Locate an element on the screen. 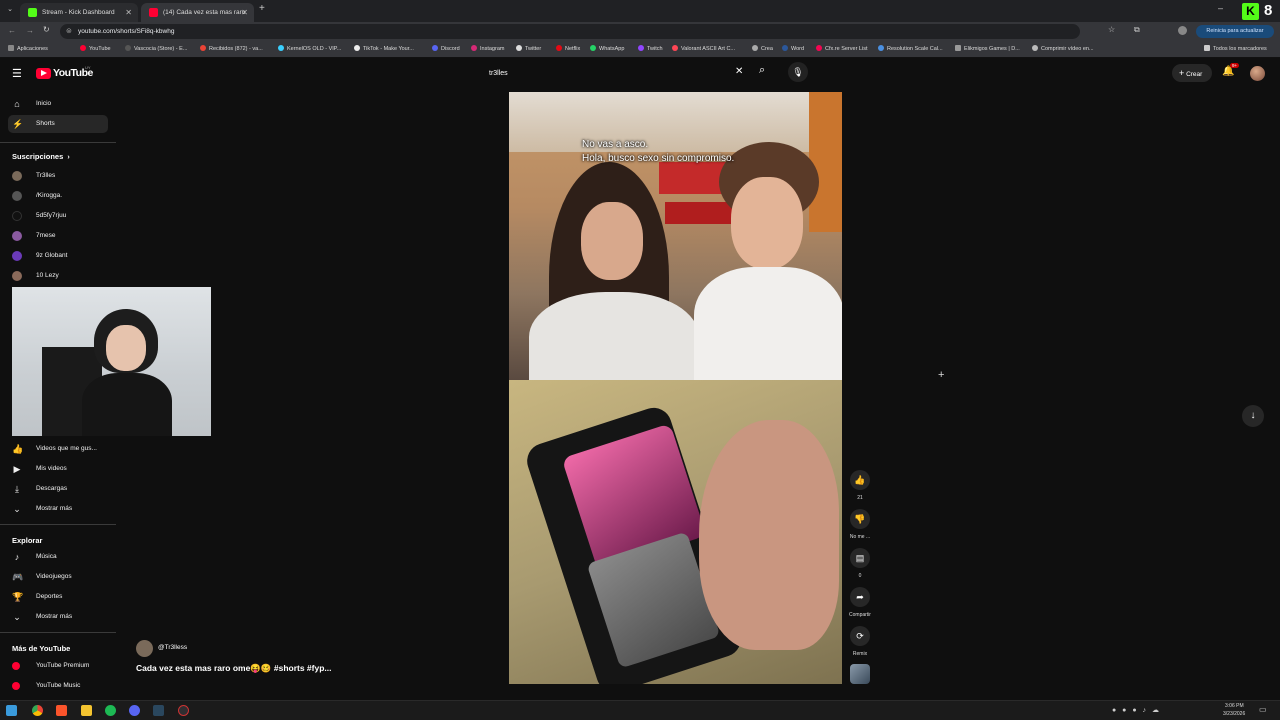 The image size is (1280, 720). avatar is located at coordinates (1257, 73).